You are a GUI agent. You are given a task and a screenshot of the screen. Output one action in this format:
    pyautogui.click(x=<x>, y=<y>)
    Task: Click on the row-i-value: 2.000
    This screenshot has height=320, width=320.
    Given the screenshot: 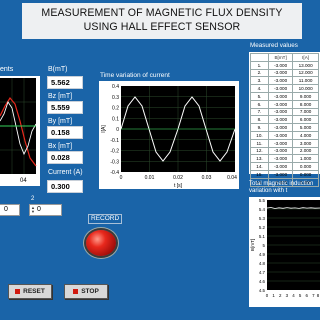 What is the action you would take?
    pyautogui.click(x=305, y=151)
    